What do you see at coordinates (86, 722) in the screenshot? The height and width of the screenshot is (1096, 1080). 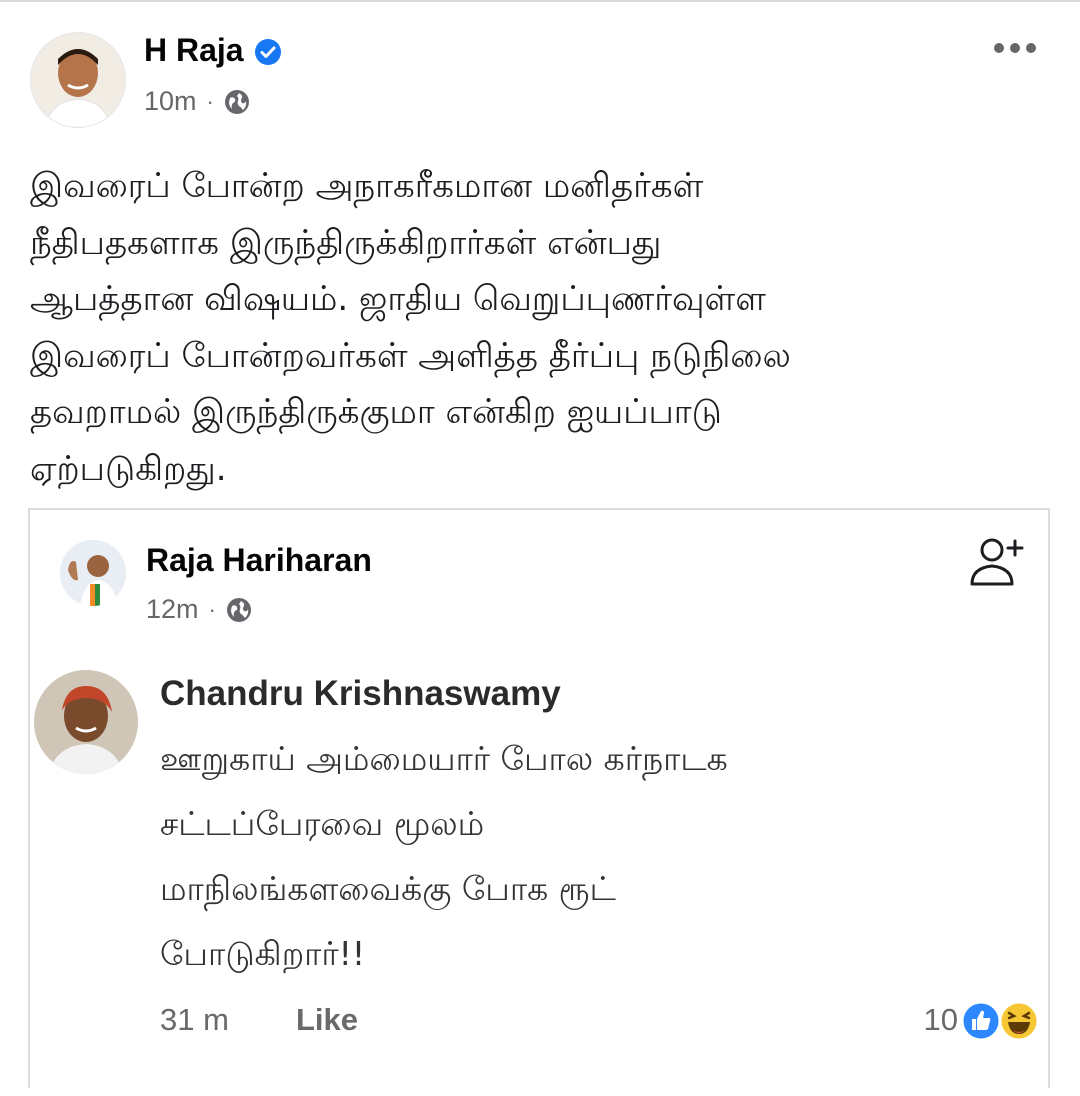 I see `commenter-avatar` at bounding box center [86, 722].